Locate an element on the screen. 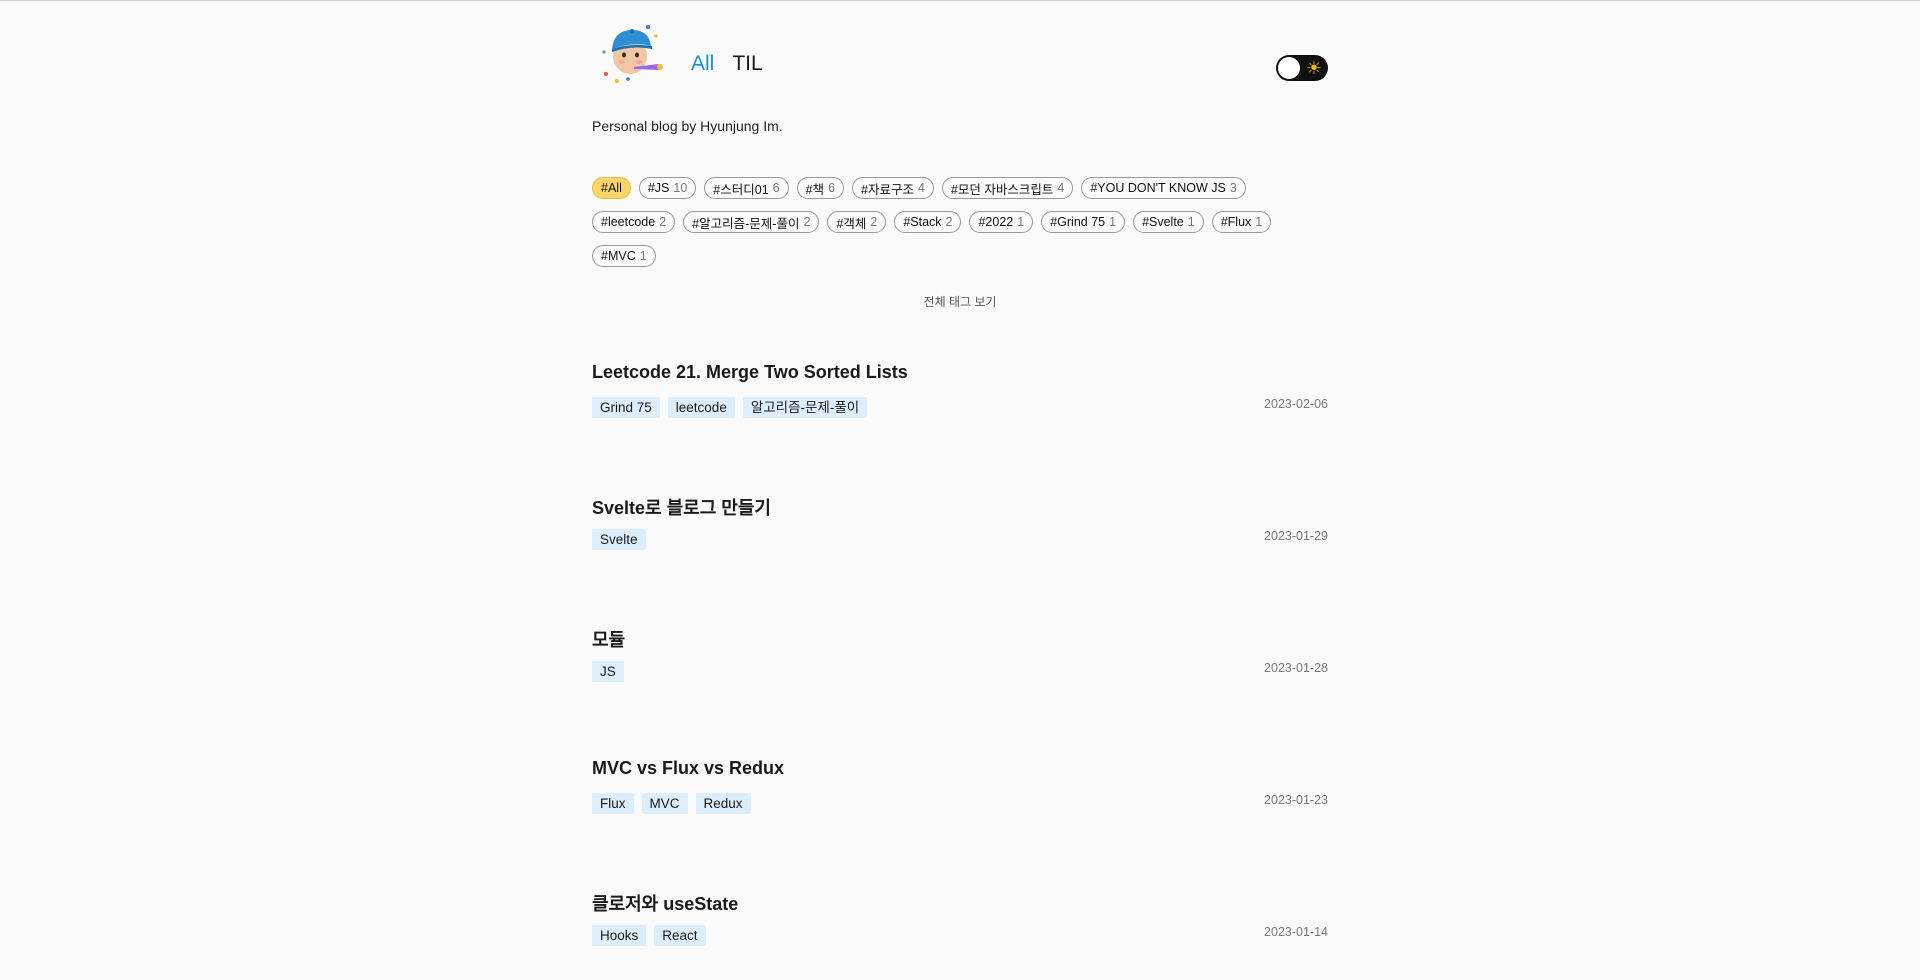 This screenshot has height=980, width=1920. post-tag-chip: Redux is located at coordinates (723, 803).